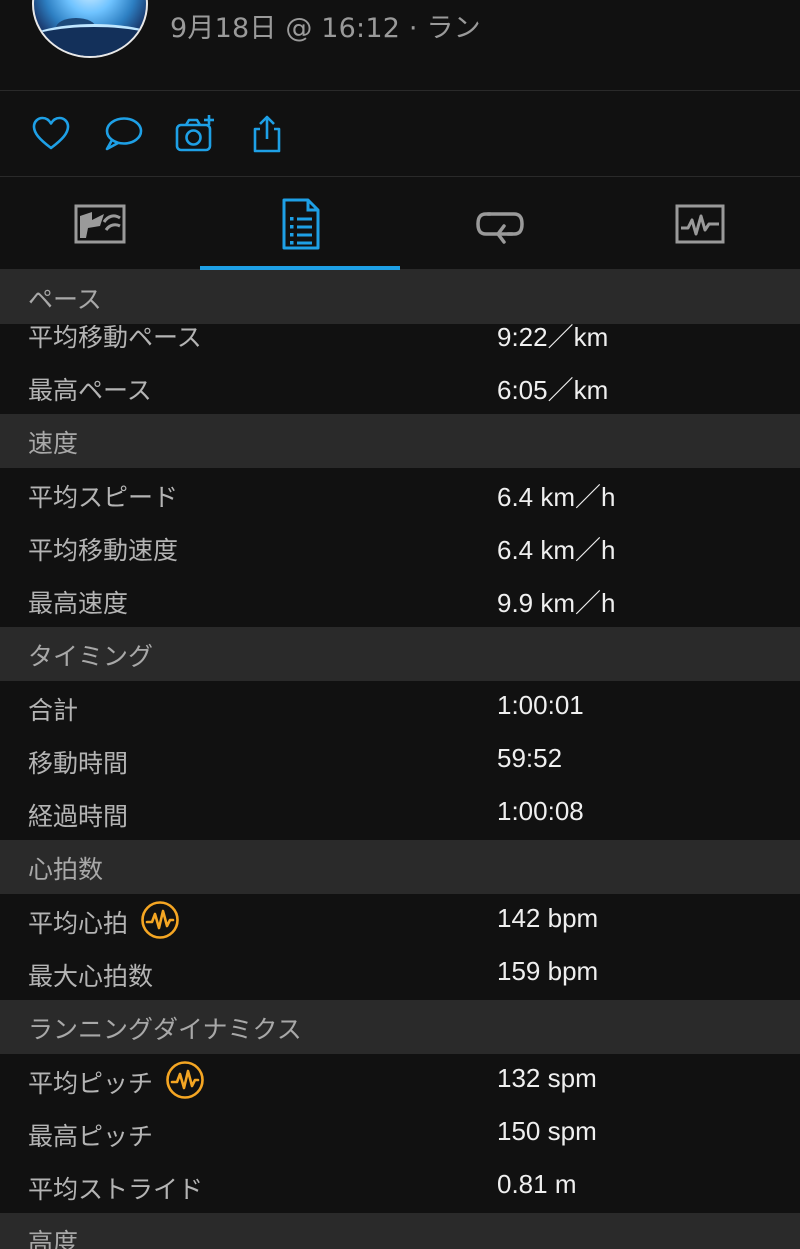 The width and height of the screenshot is (800, 1249). I want to click on section-title: タイミング, so click(91, 656).